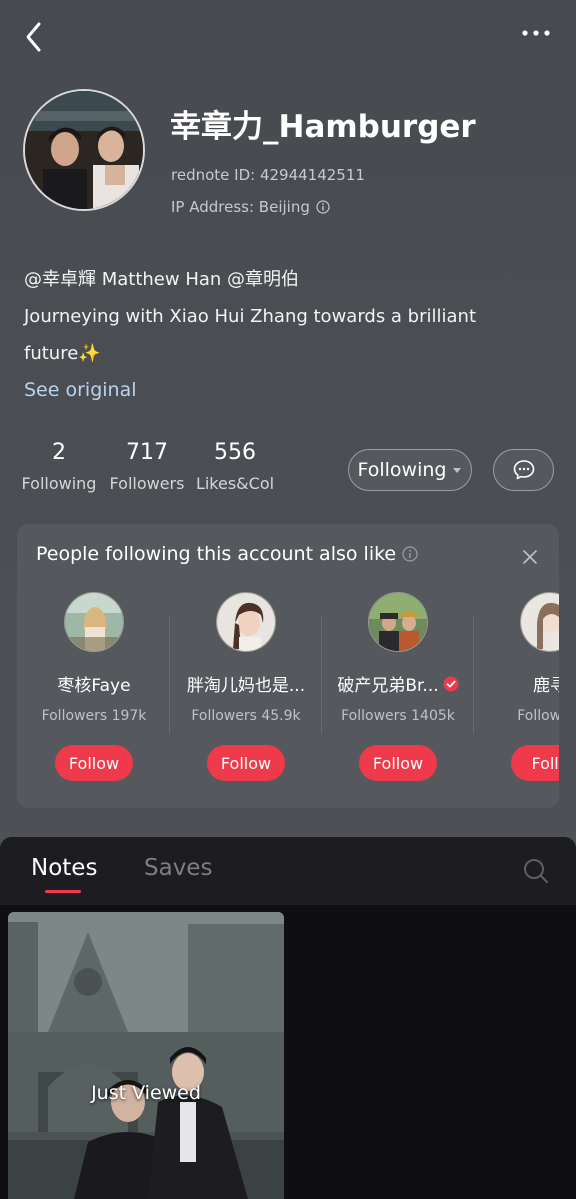  Describe the element at coordinates (64, 868) in the screenshot. I see `tab-notes: Notes` at that location.